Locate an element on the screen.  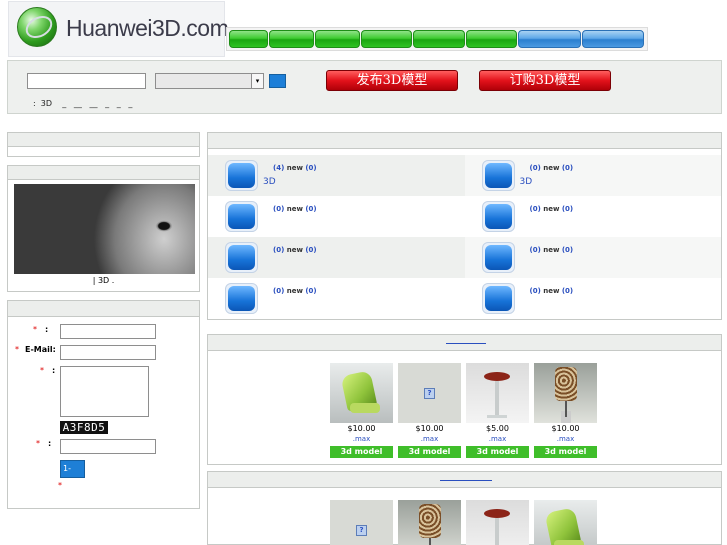
category-stats: (4) new (0) is located at coordinates (295, 168).